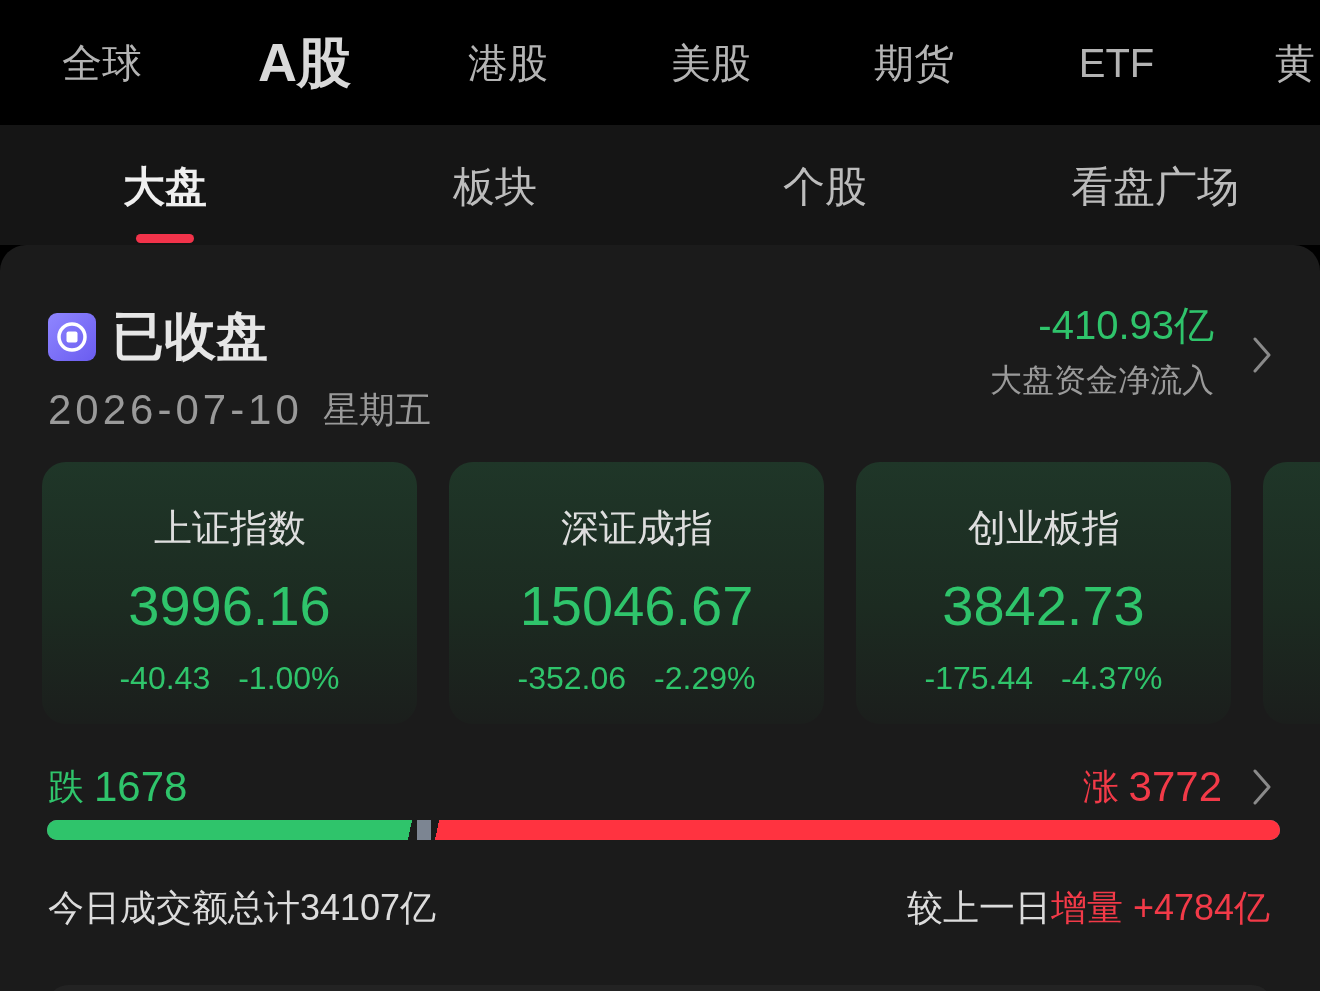  Describe the element at coordinates (1160, 907) in the screenshot. I see `turnover-change: 增量 +4784亿` at that location.